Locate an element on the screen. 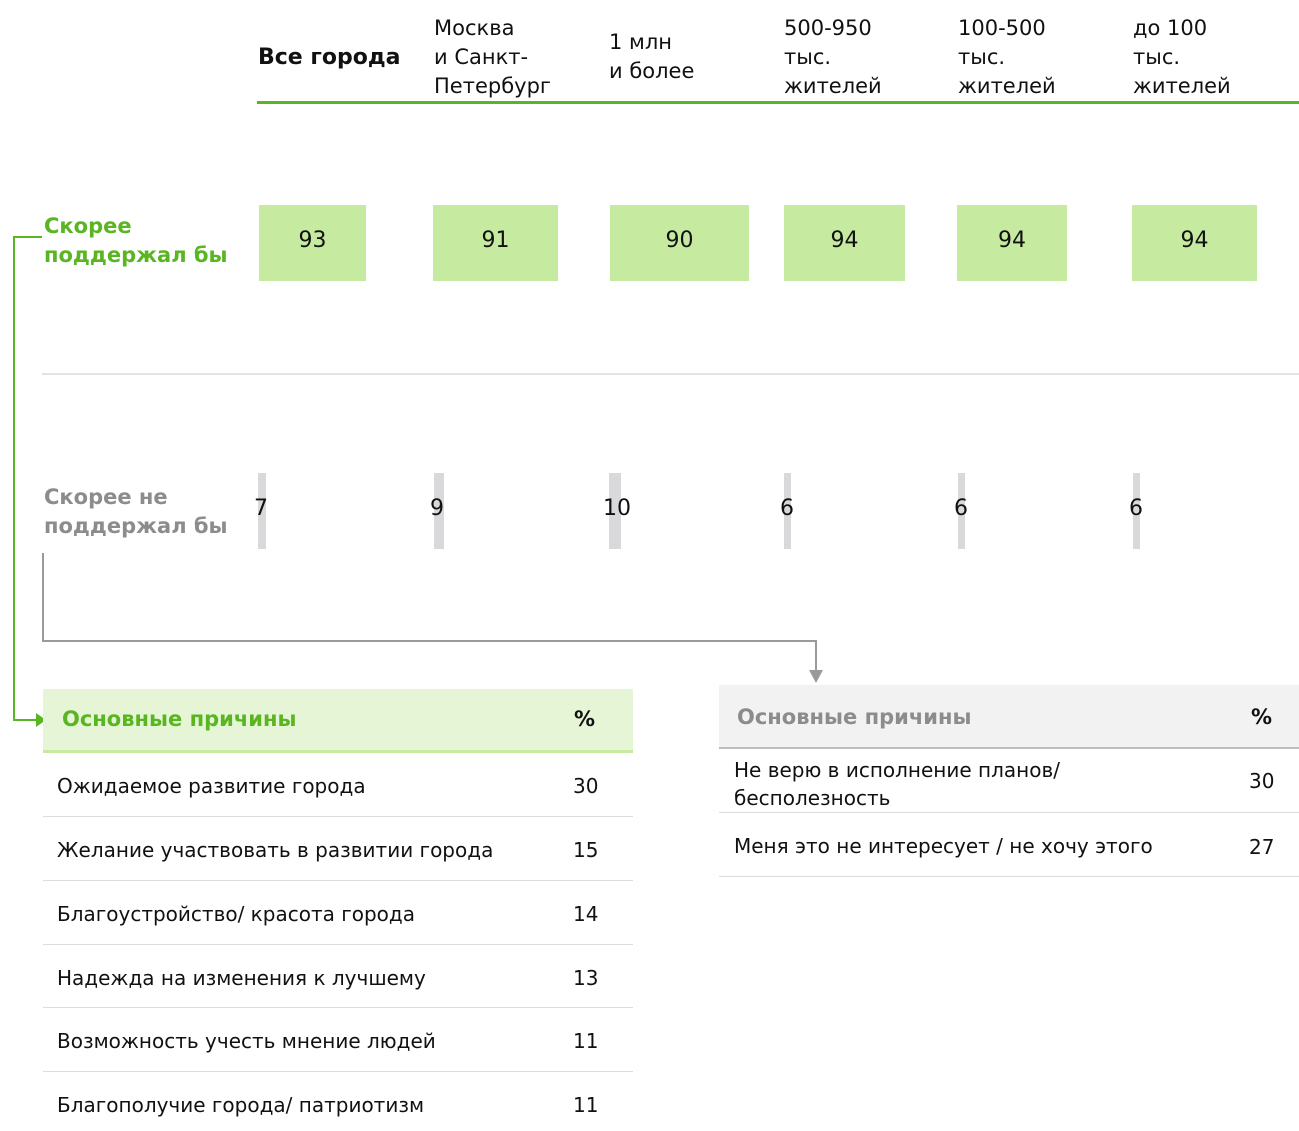  support-reasons-title: Основные причины is located at coordinates (179, 719).